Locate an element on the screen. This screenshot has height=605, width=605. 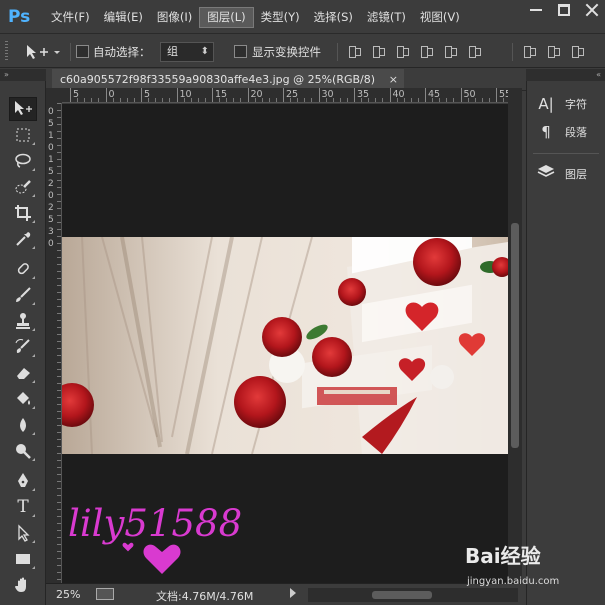
healing-brush-tool-icon is located at coordinates (23, 269).